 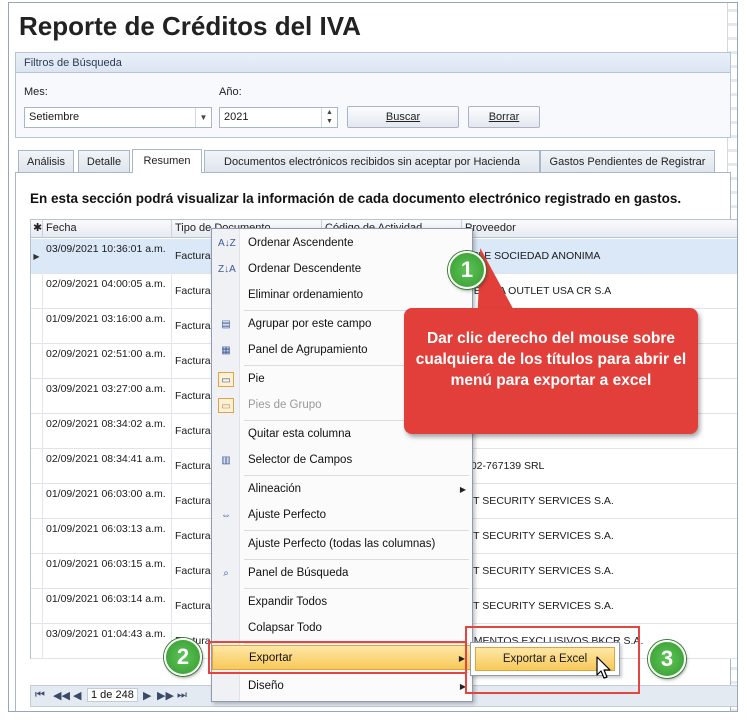 I want to click on month-select: Setiembre ▼, so click(x=118, y=117).